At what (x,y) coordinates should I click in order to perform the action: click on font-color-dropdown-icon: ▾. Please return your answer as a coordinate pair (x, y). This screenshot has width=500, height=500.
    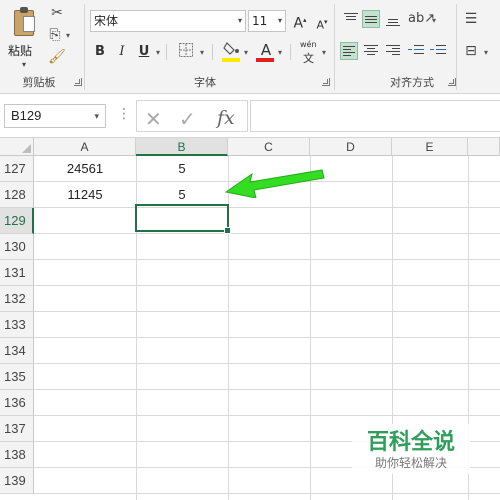
    Looking at the image, I should click on (280, 52).